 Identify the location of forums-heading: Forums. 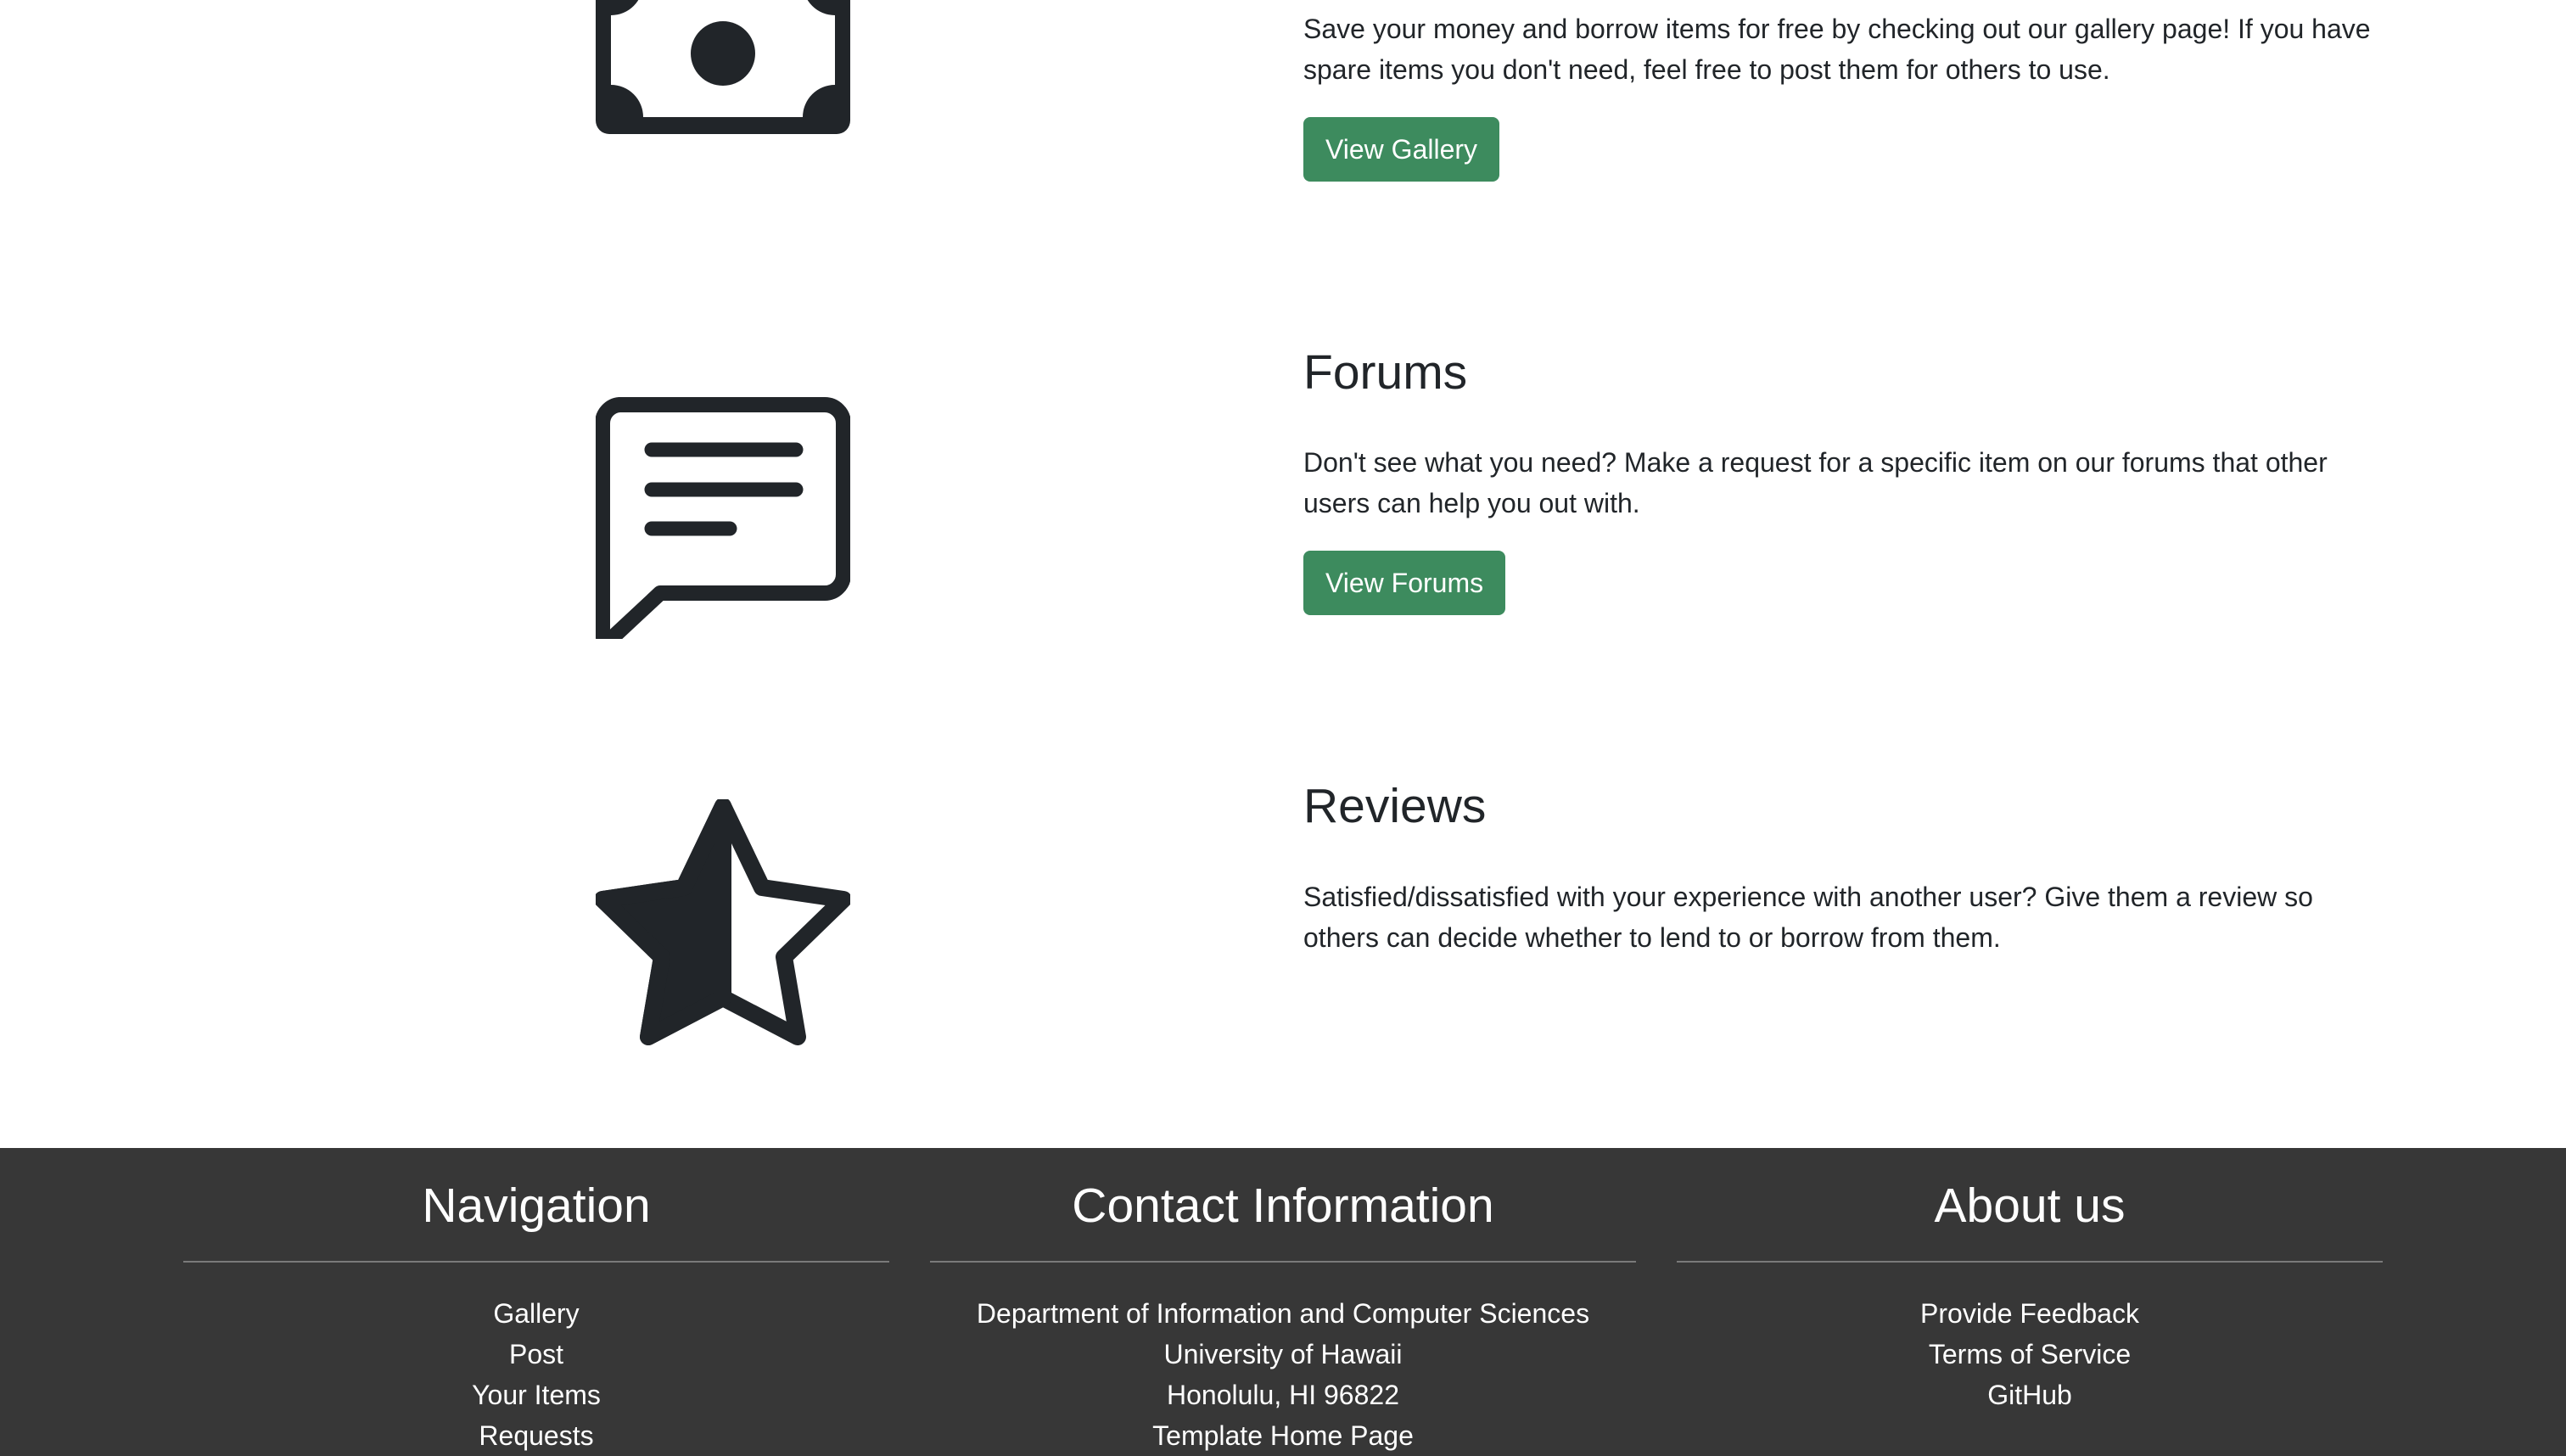
(1385, 373).